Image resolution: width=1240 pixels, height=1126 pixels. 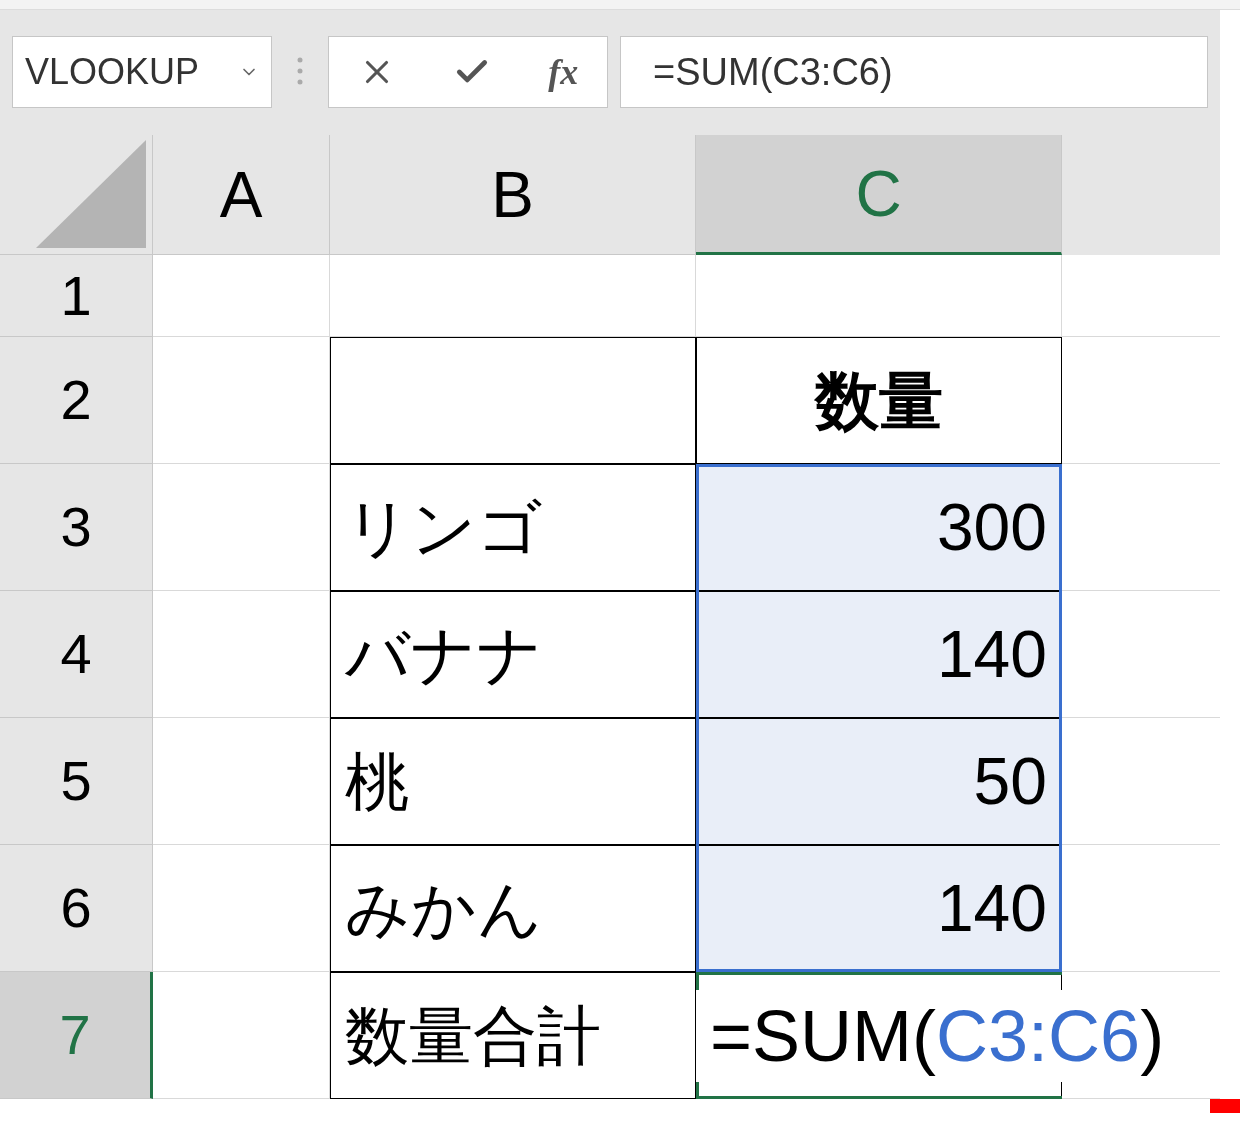 I want to click on table-cell: リンゴ, so click(x=513, y=527).